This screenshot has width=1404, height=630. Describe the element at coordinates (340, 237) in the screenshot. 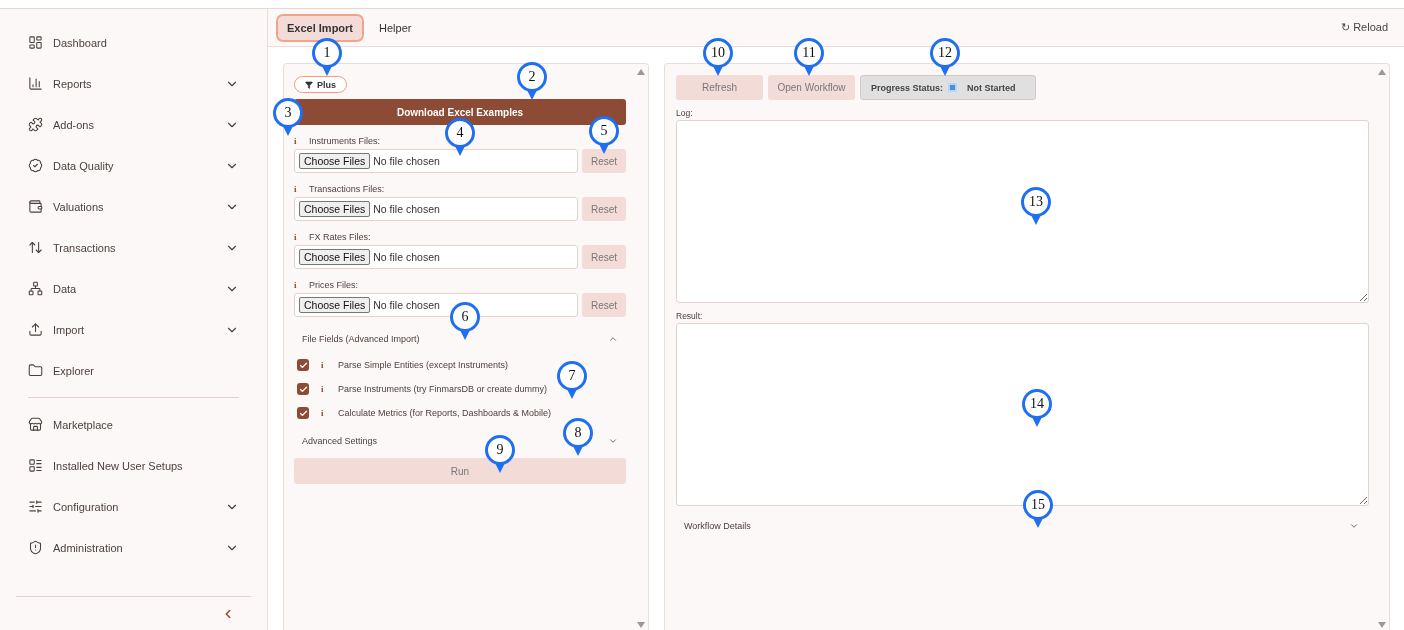

I see `field-label: FX Rates Files:` at that location.